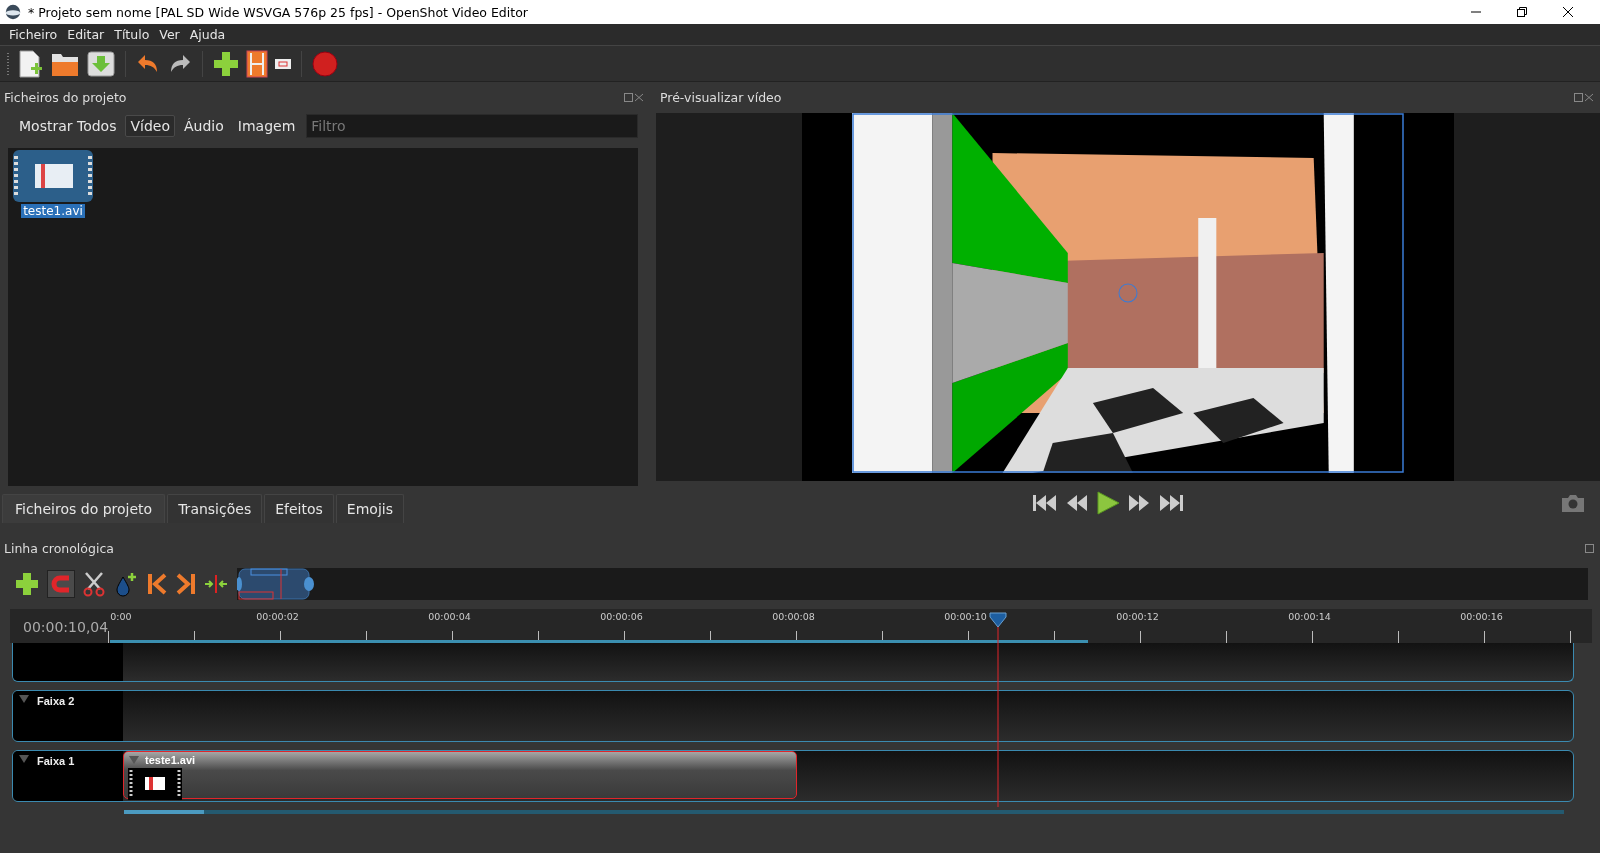 This screenshot has height=853, width=1600. Describe the element at coordinates (1522, 12) in the screenshot. I see `restore-icon` at that location.